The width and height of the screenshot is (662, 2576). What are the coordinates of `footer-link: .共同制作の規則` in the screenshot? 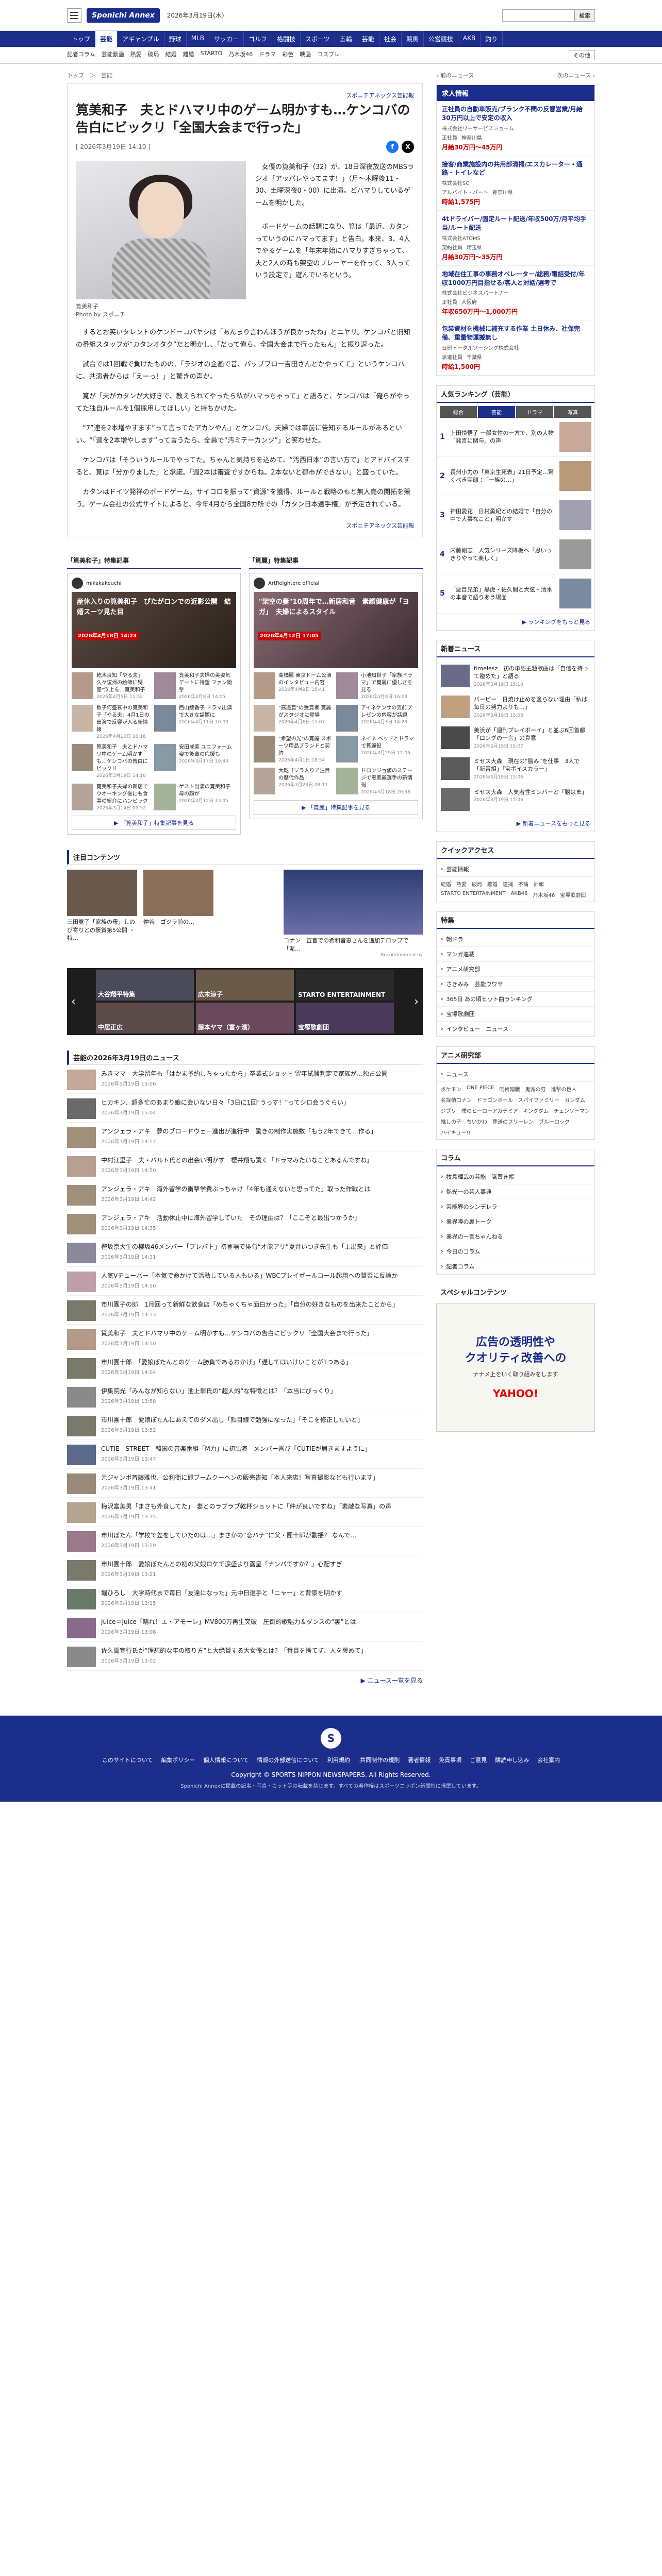 It's located at (379, 1760).